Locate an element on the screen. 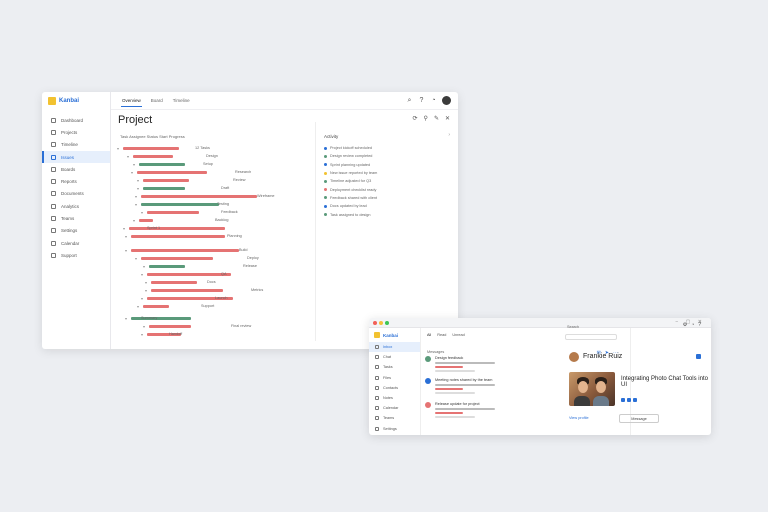 The width and height of the screenshot is (768, 512). close-icon: ✕ is located at coordinates (447, 118).